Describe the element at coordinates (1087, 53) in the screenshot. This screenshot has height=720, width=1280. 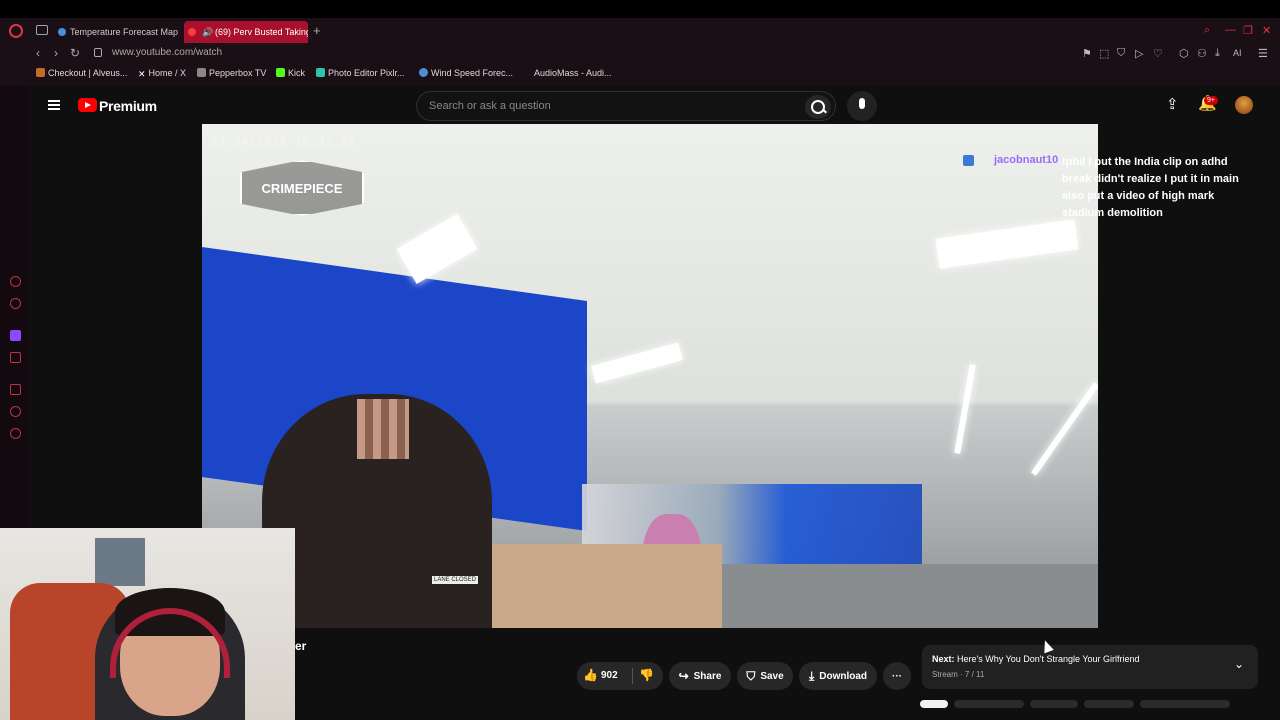
I see `bookmark-icon: ⚑` at that location.